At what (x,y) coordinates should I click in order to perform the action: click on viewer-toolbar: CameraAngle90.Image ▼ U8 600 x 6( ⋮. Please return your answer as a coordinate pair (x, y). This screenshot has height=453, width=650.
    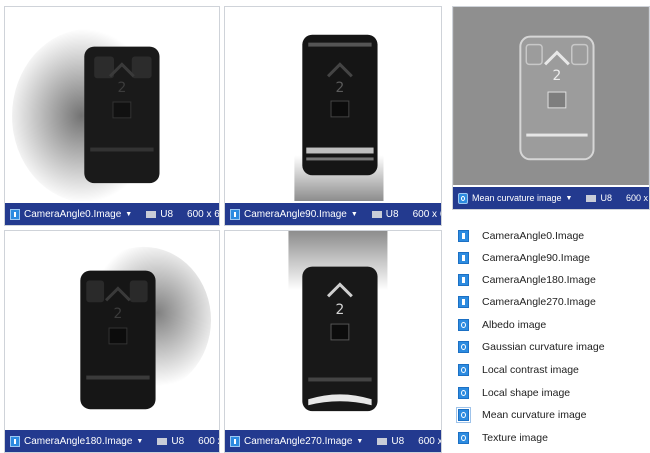
    Looking at the image, I should click on (333, 214).